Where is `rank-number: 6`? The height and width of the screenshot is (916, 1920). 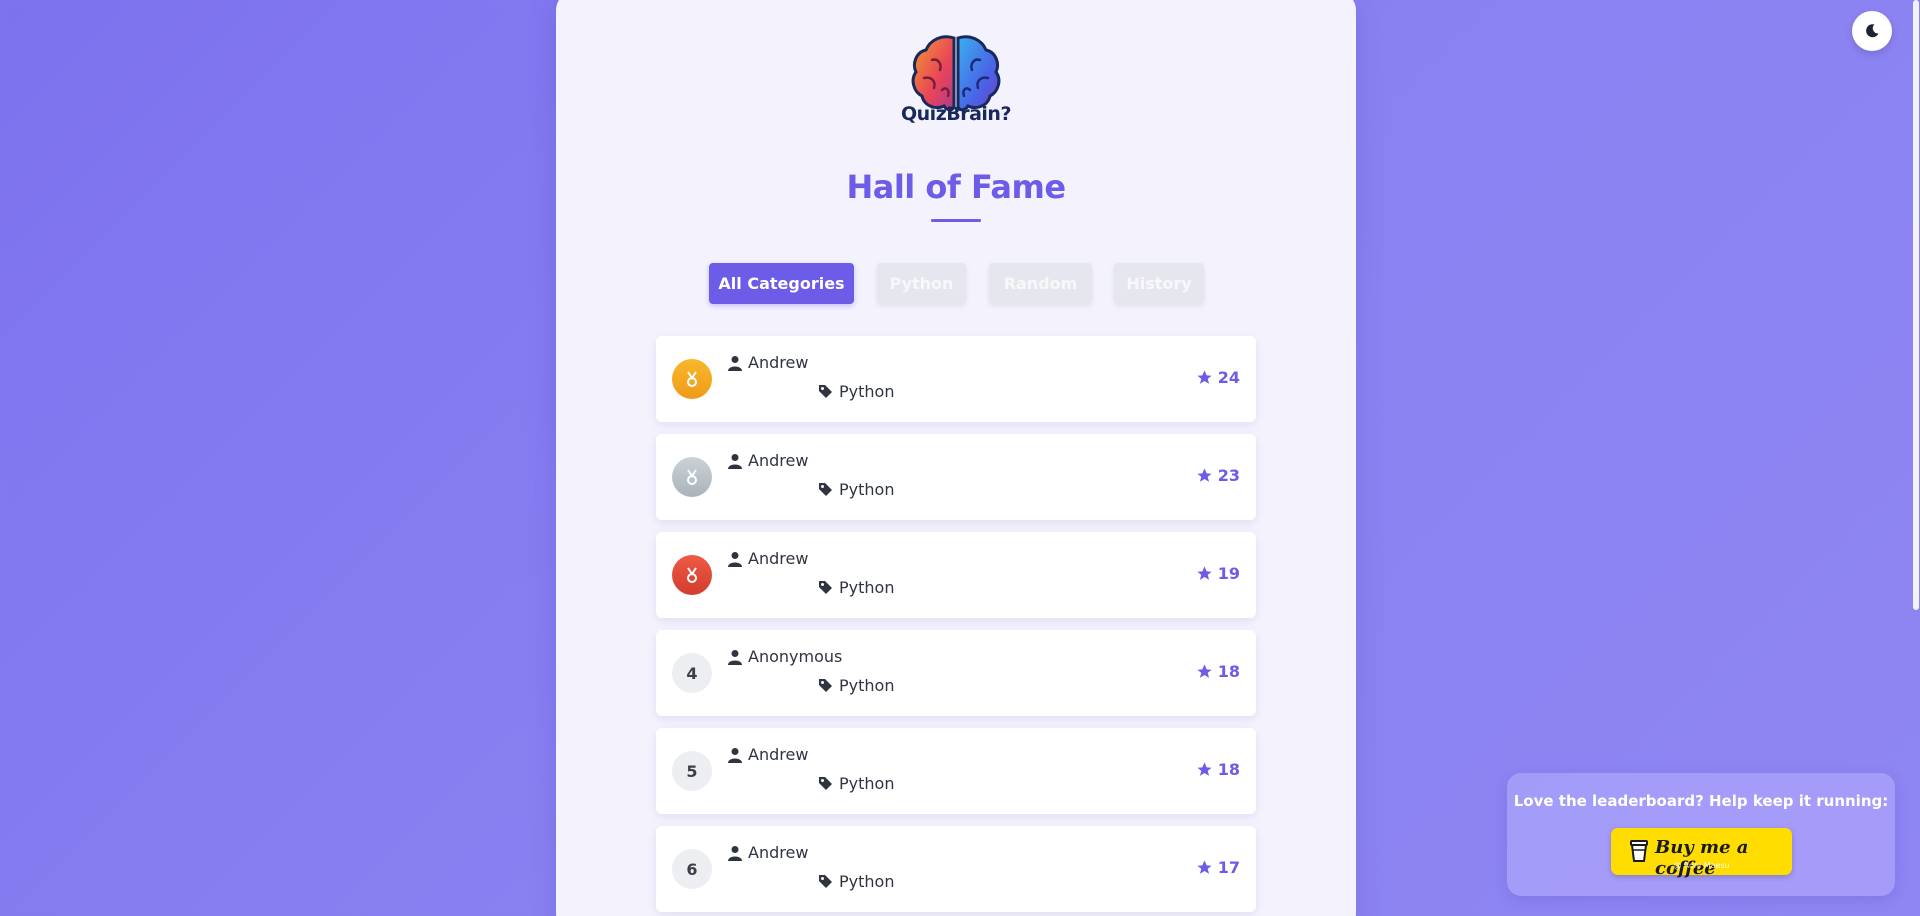
rank-number: 6 is located at coordinates (692, 869).